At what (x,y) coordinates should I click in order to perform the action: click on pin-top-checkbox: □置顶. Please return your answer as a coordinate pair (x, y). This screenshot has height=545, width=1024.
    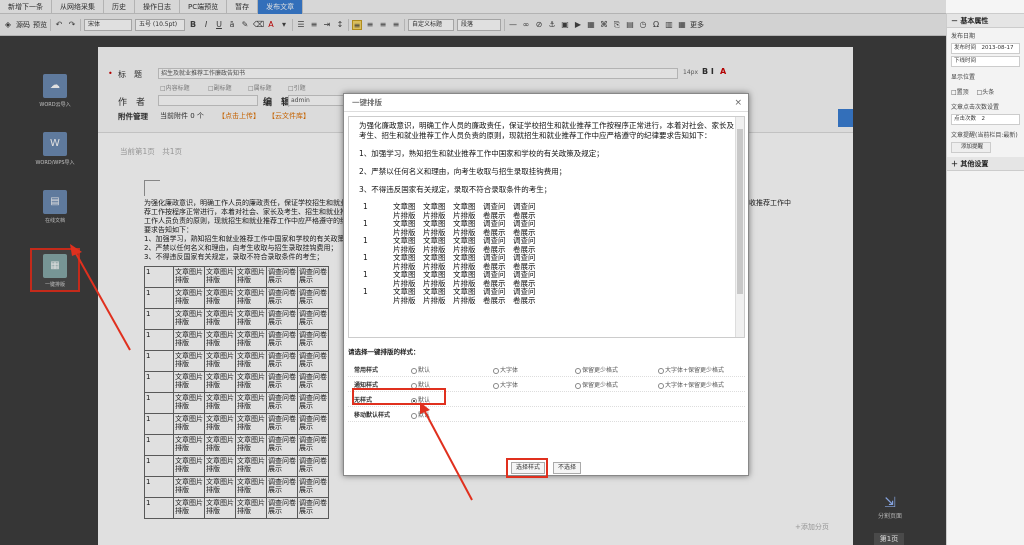
    Looking at the image, I should click on (960, 92).